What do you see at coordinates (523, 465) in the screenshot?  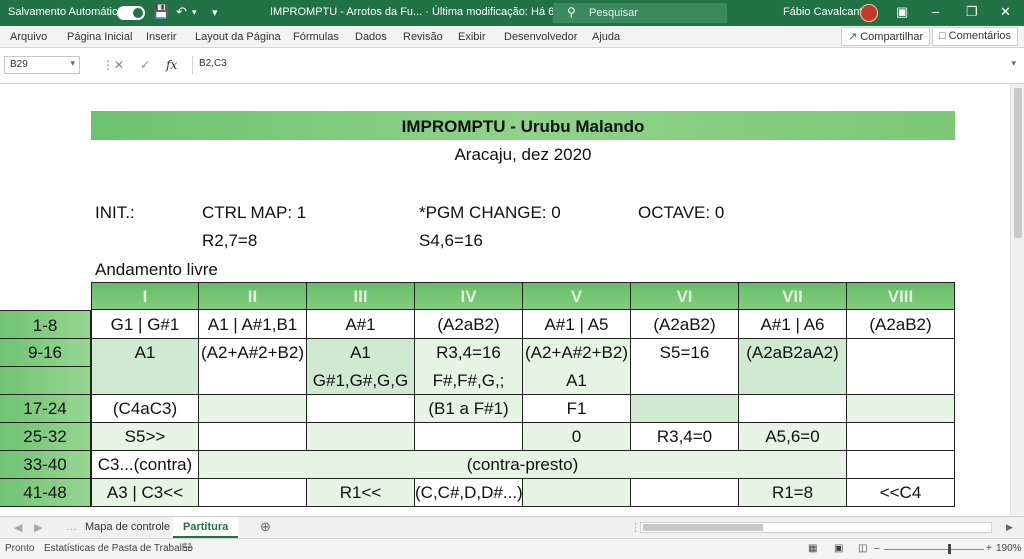 I see `merged-cell: (contra-presto)` at bounding box center [523, 465].